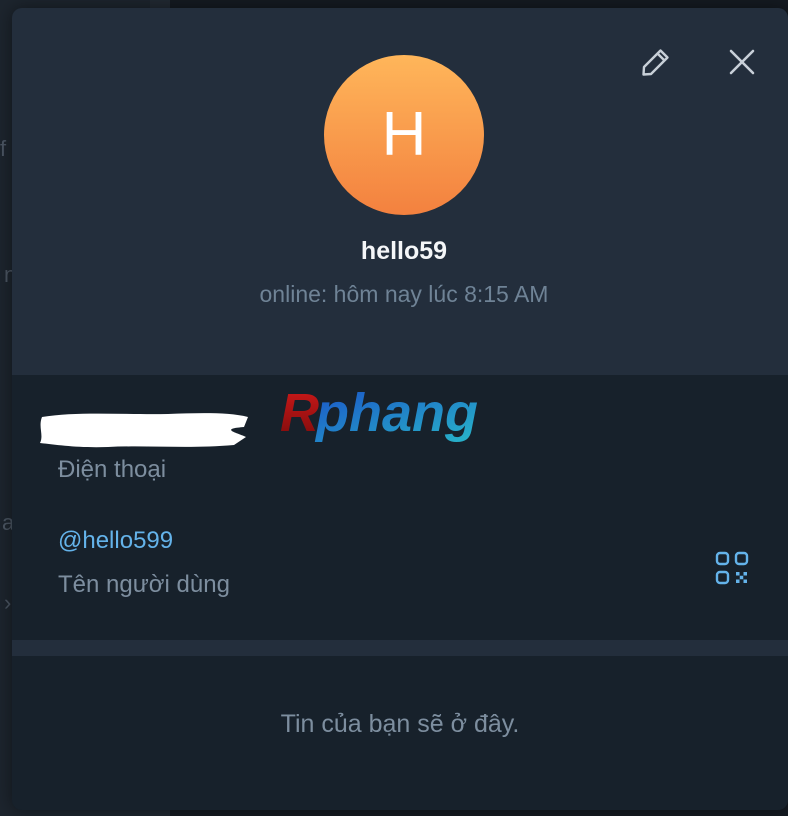 The width and height of the screenshot is (788, 816). I want to click on avatar-initial: H, so click(404, 134).